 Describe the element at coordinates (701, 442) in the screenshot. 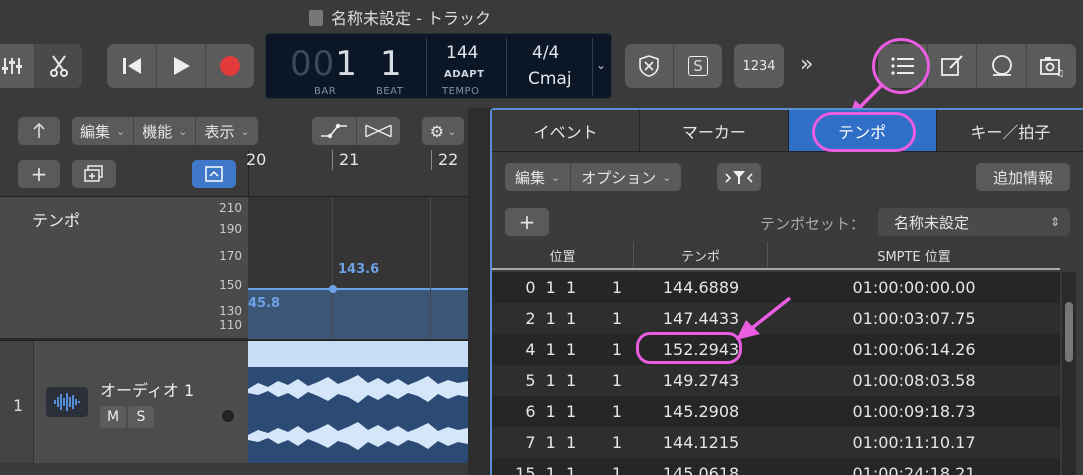

I see `row-tempo: 144.1215` at that location.